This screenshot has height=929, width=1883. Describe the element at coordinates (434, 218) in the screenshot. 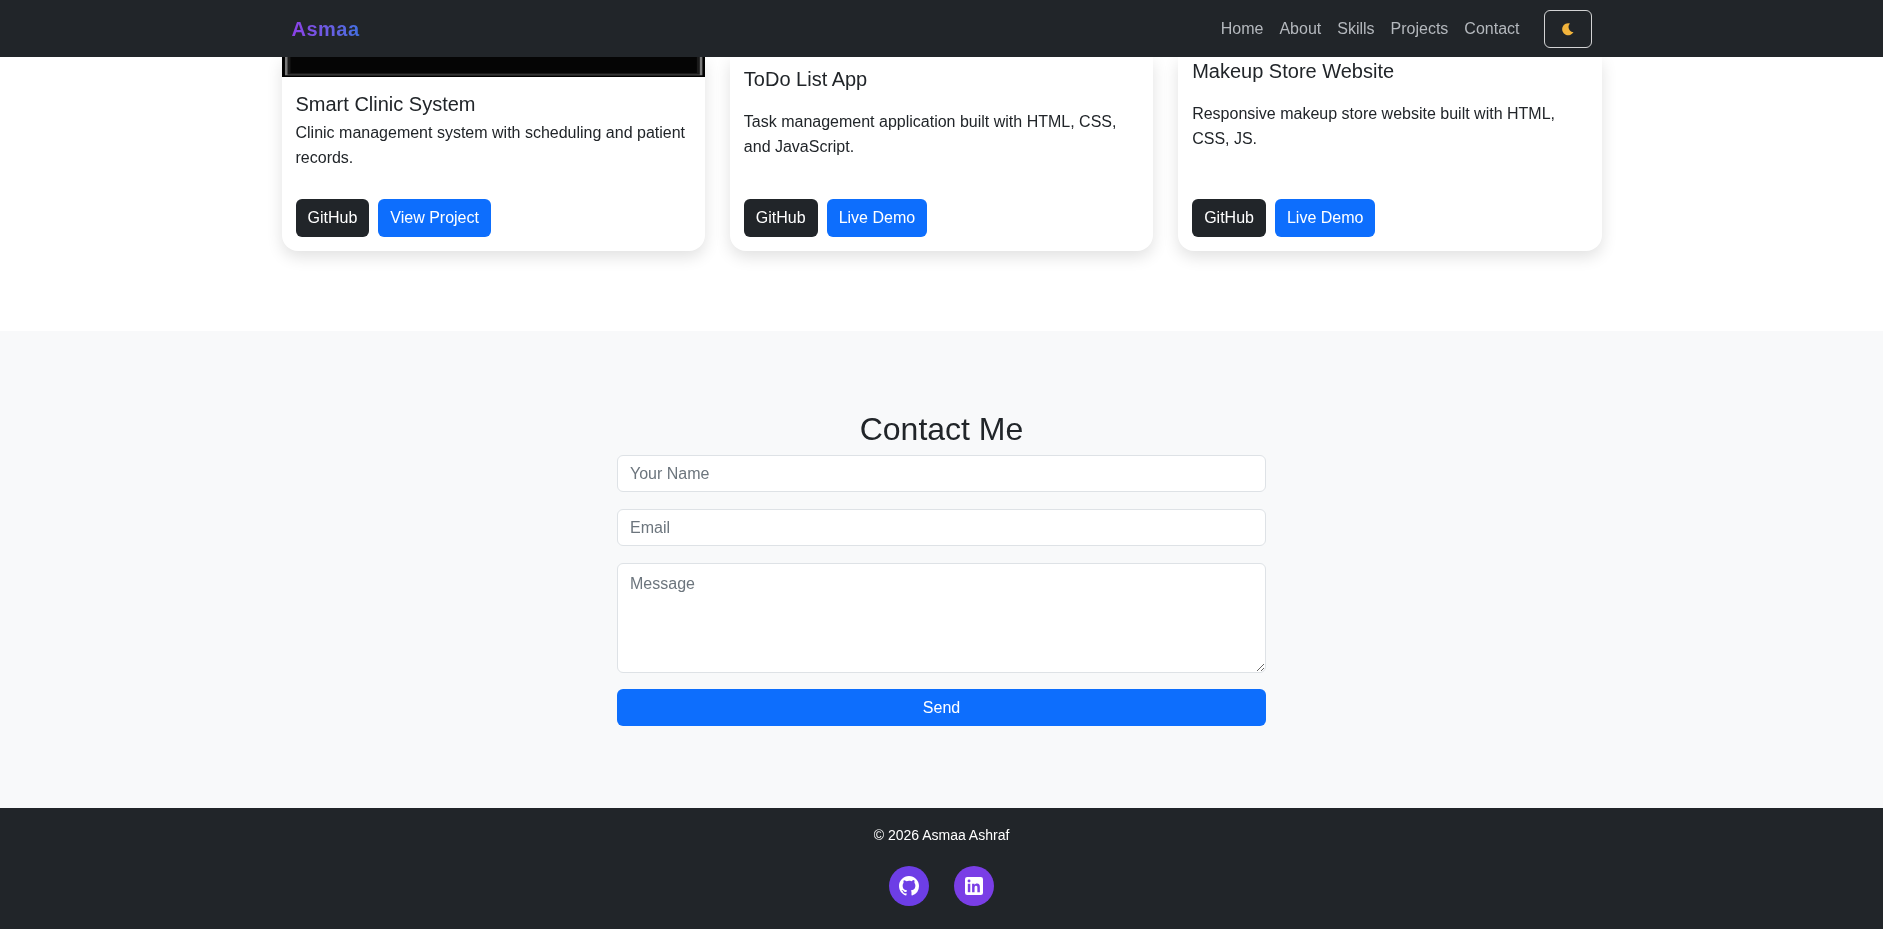

I see `project-link-button: View Project` at that location.